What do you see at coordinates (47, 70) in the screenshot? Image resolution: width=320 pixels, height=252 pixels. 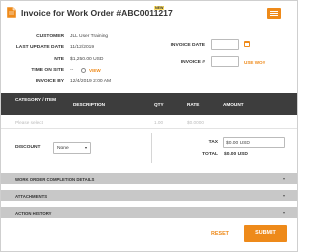 I see `time-on-site-label: TIME ON SITE` at bounding box center [47, 70].